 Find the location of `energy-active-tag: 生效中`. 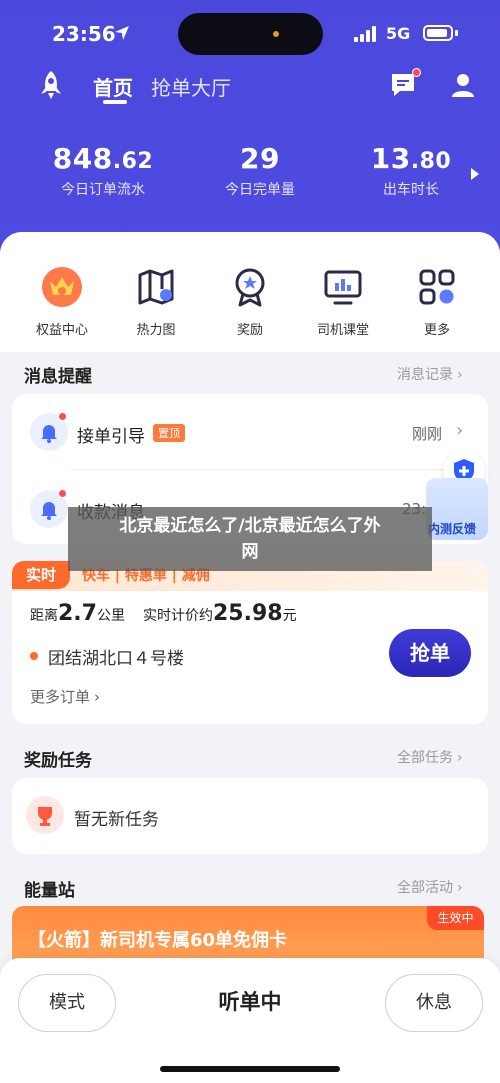

energy-active-tag: 生效中 is located at coordinates (455, 918).